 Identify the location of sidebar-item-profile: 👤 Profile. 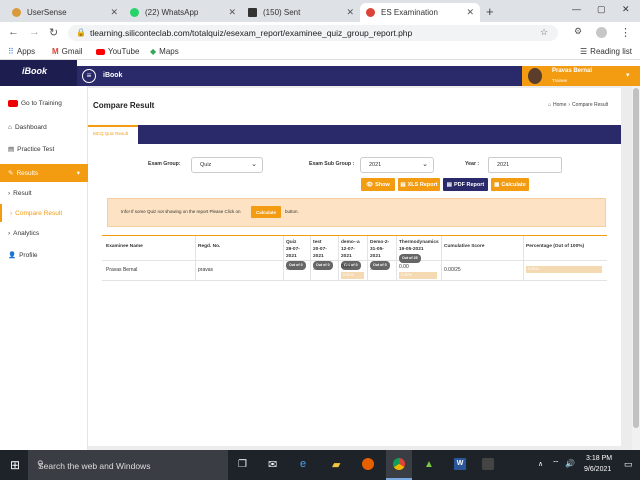
(44, 255).